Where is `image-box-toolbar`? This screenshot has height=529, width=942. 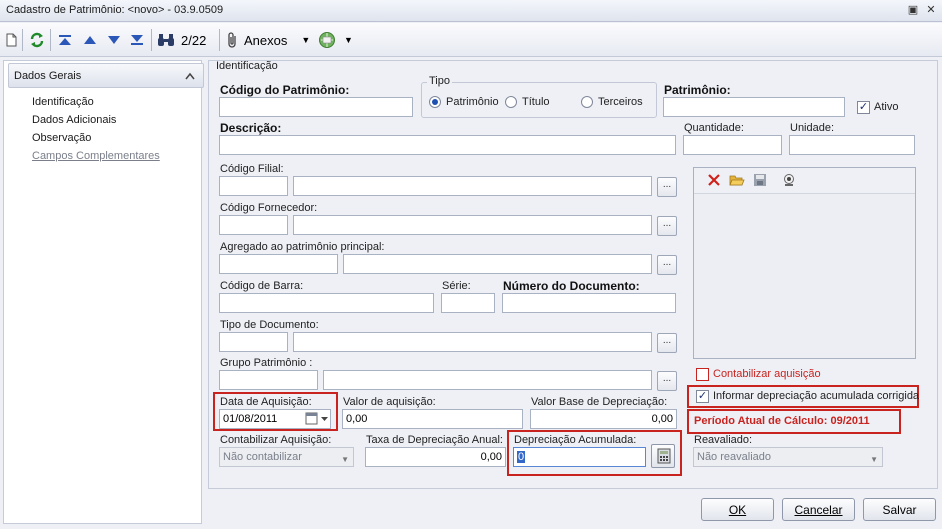
image-box-toolbar is located at coordinates (804, 181).